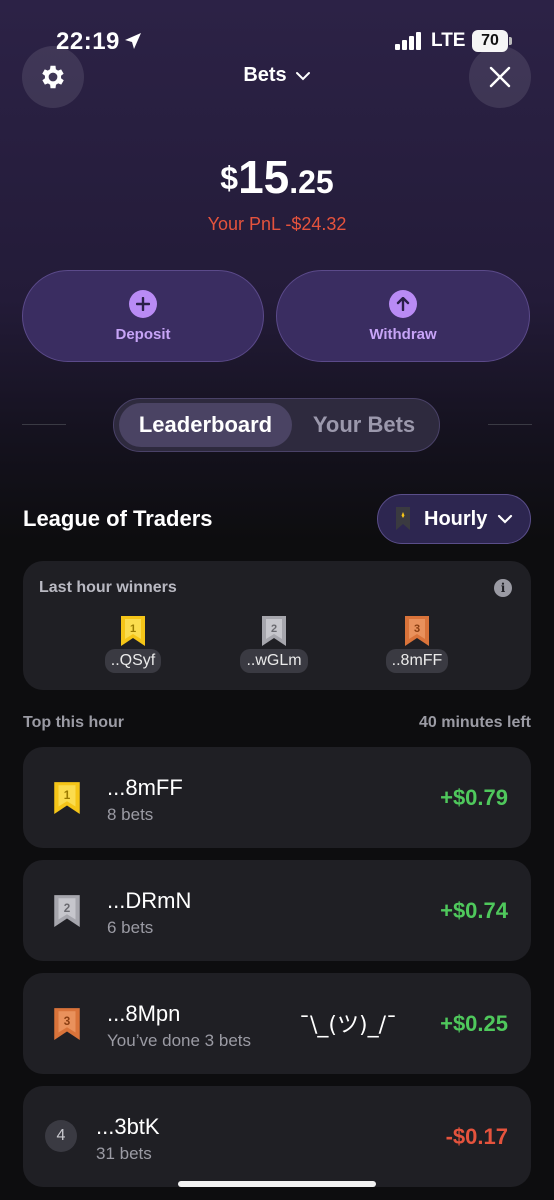  I want to click on period-selector: Hourly, so click(454, 519).